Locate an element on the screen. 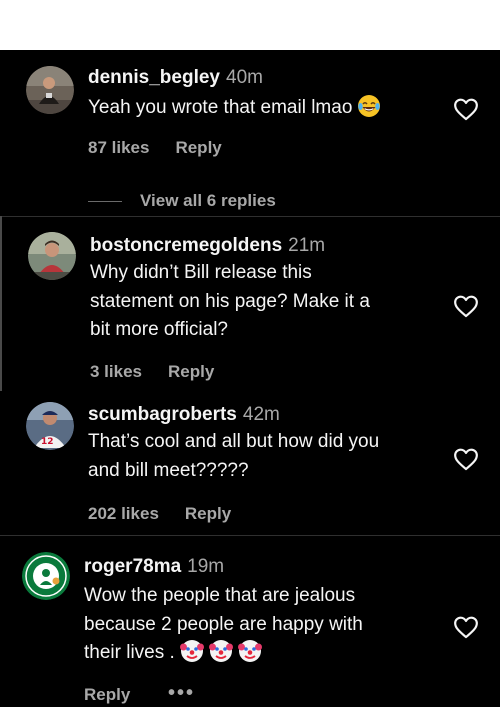 The width and height of the screenshot is (500, 707). comment-text: Yeah you wrote that email lmao is located at coordinates (220, 107).